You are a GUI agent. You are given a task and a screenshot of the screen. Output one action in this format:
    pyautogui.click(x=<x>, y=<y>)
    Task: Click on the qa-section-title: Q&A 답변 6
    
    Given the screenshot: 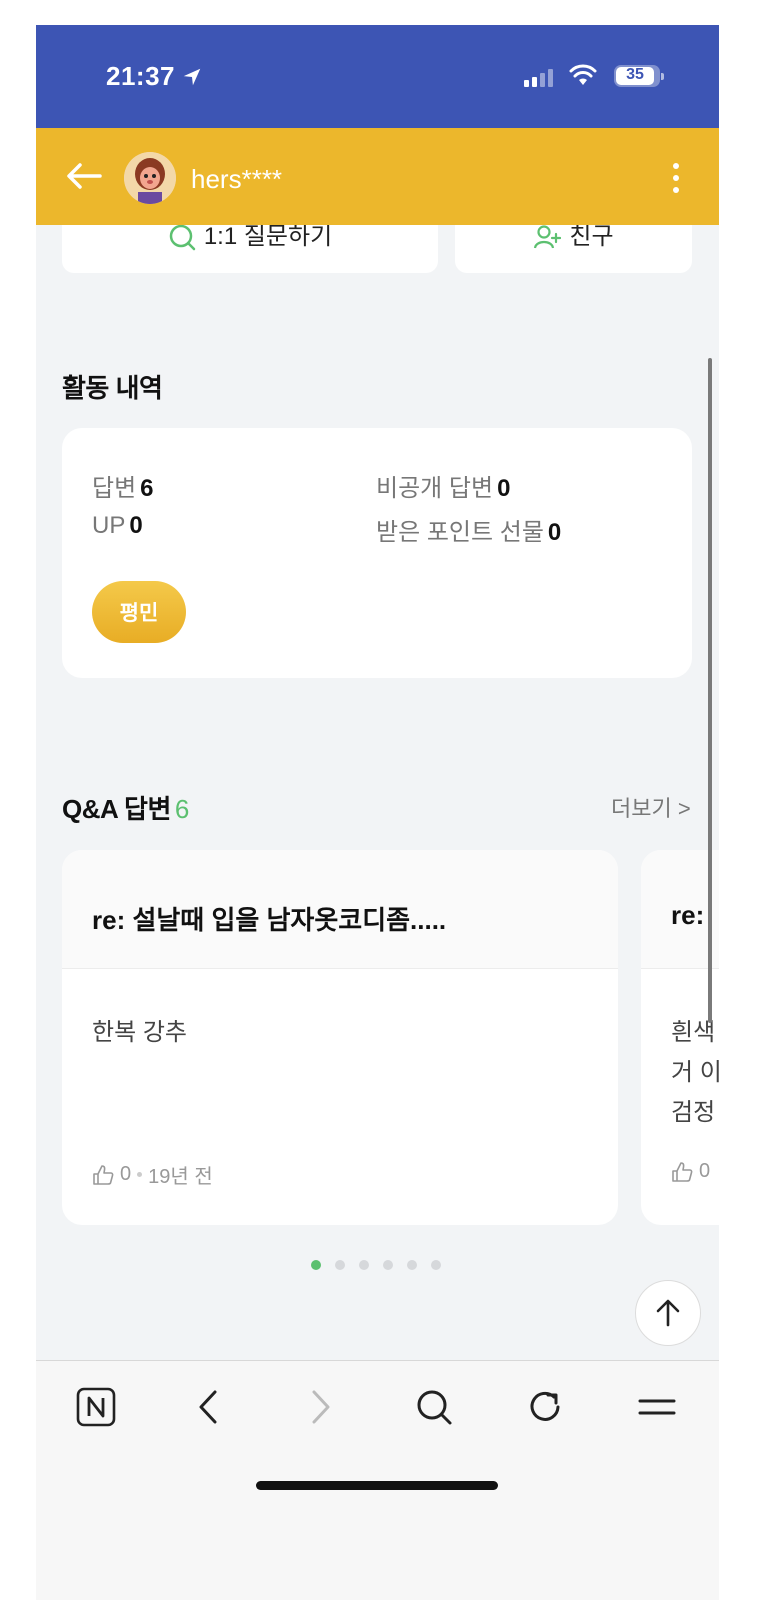 What is the action you would take?
    pyautogui.click(x=125, y=807)
    